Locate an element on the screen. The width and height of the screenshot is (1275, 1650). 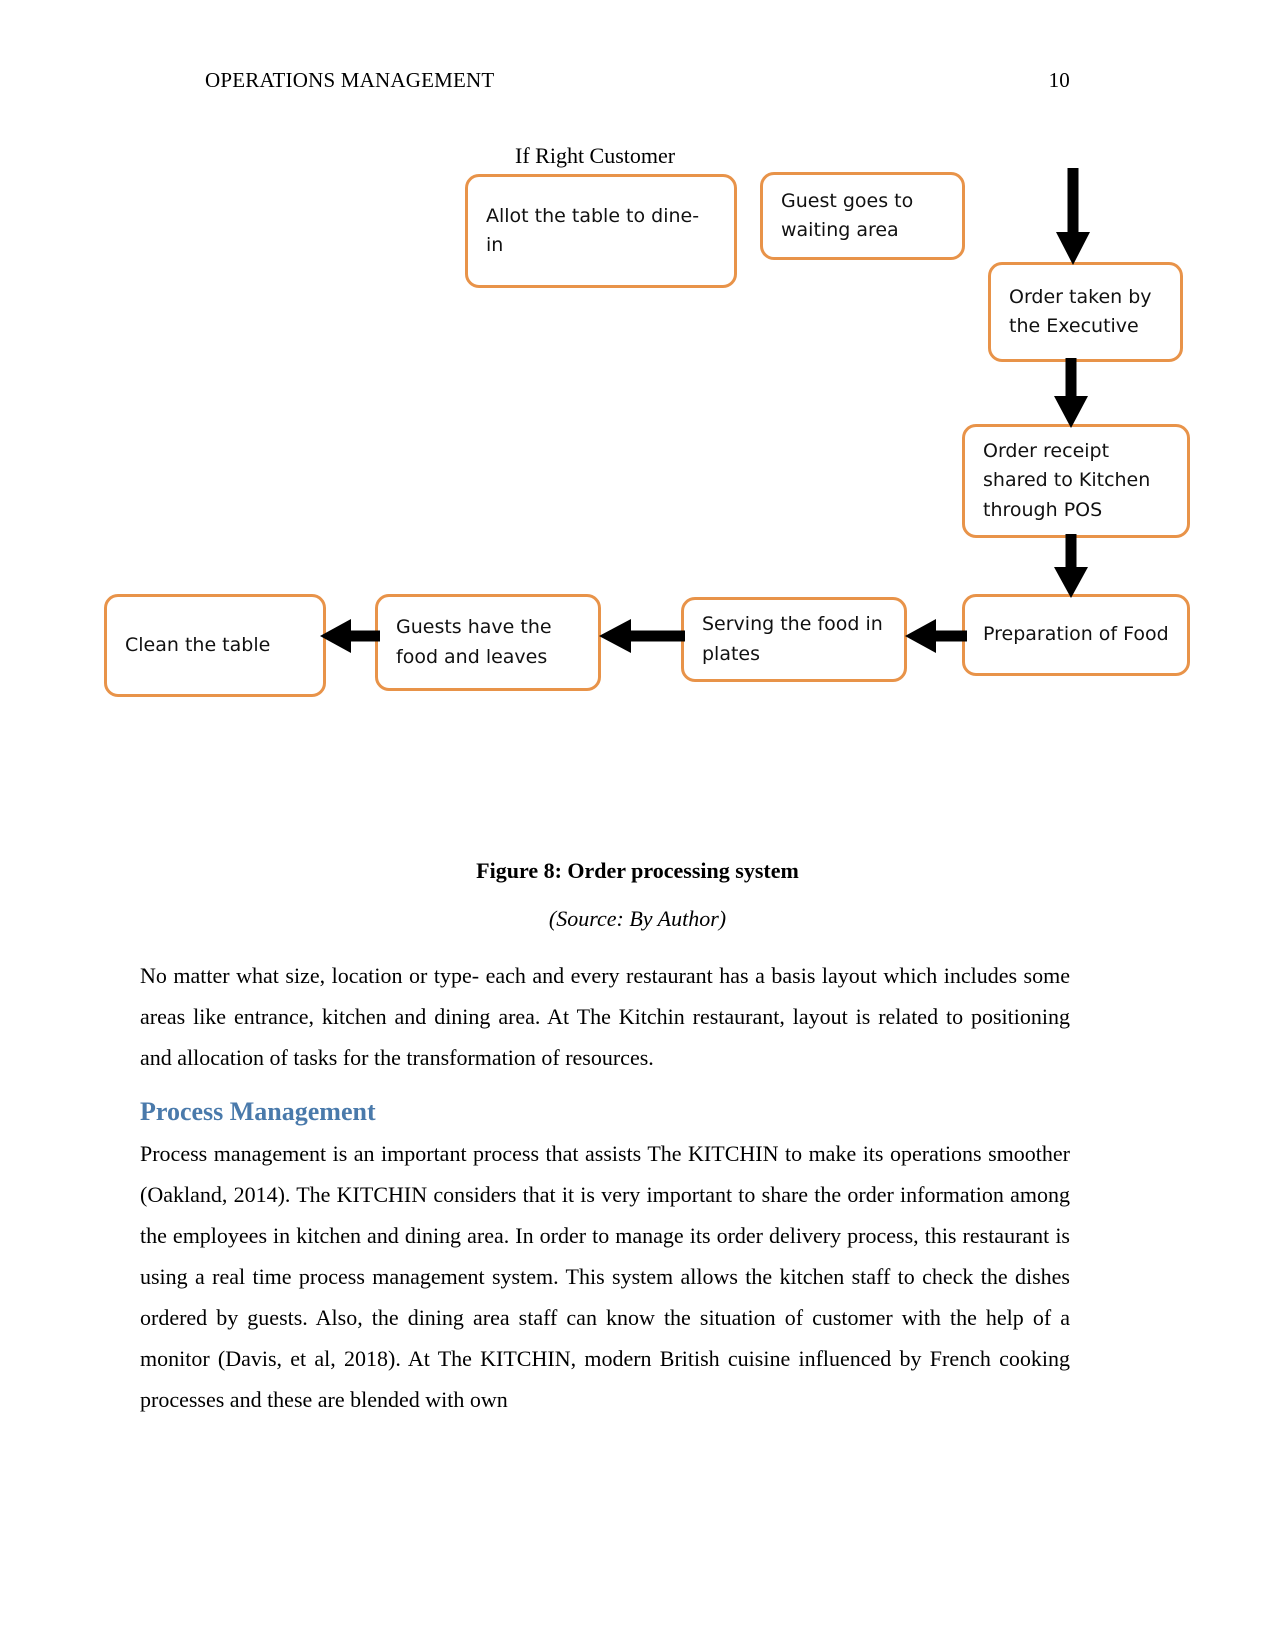
arrow-down-to-preparation is located at coordinates (1071, 567).